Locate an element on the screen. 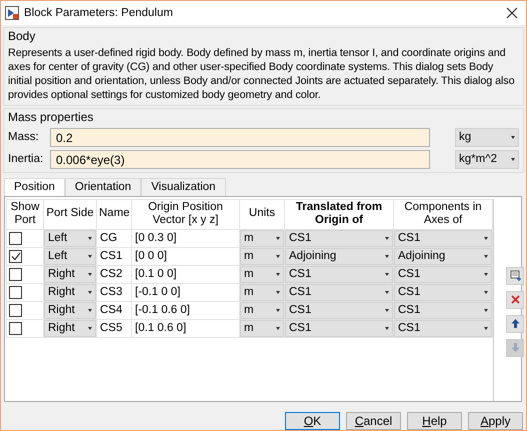  column-header: Show Port is located at coordinates (25, 214).